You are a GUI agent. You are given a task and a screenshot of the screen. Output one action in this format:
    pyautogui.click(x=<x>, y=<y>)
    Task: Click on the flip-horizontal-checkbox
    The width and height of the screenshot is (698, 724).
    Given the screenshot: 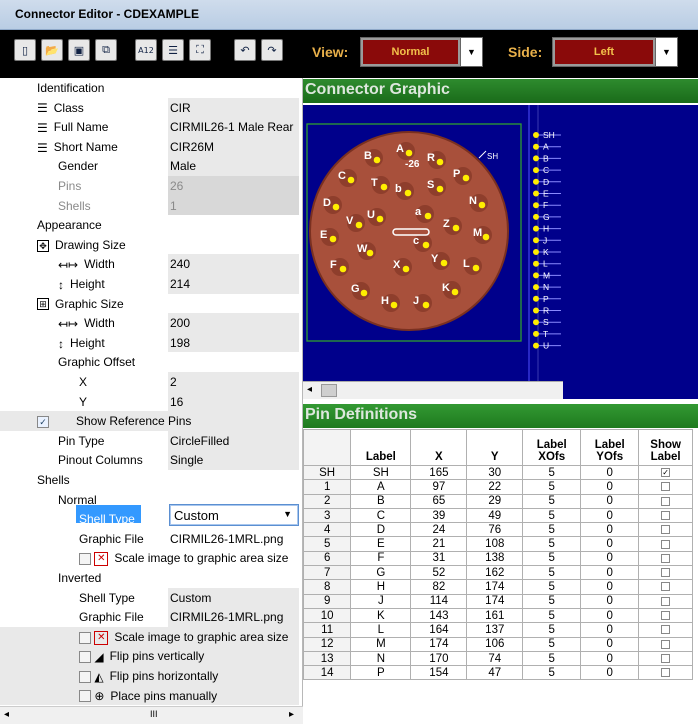 What is the action you would take?
    pyautogui.click(x=85, y=676)
    